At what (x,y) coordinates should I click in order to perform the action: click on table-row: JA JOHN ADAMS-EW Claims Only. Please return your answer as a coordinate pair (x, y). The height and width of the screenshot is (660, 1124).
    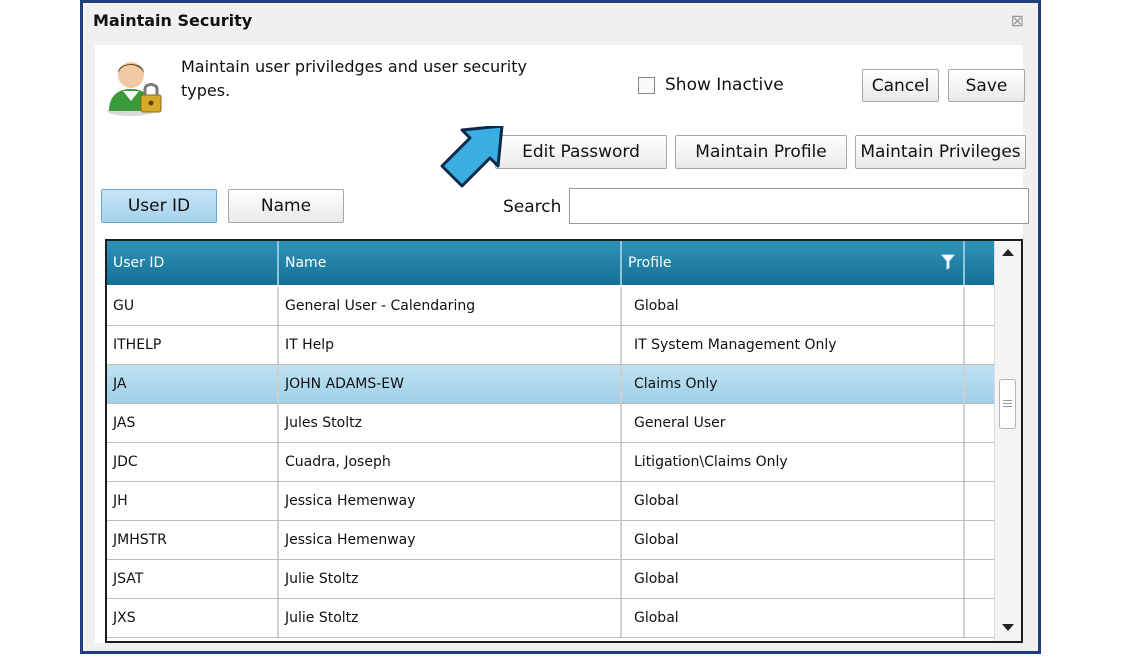
    Looking at the image, I should click on (552, 384).